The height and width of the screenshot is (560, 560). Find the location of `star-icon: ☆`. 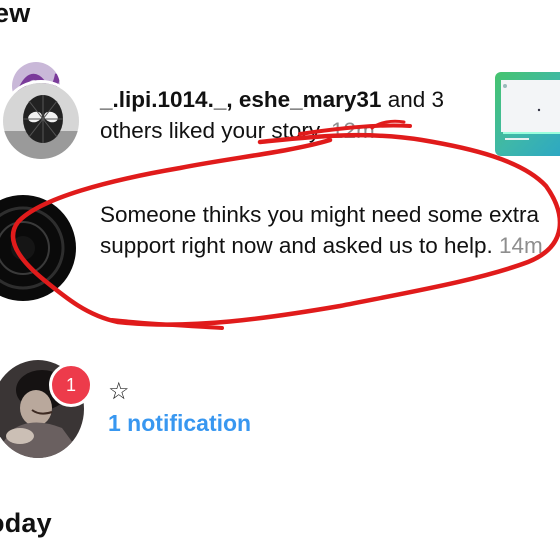

star-icon: ☆ is located at coordinates (119, 391).